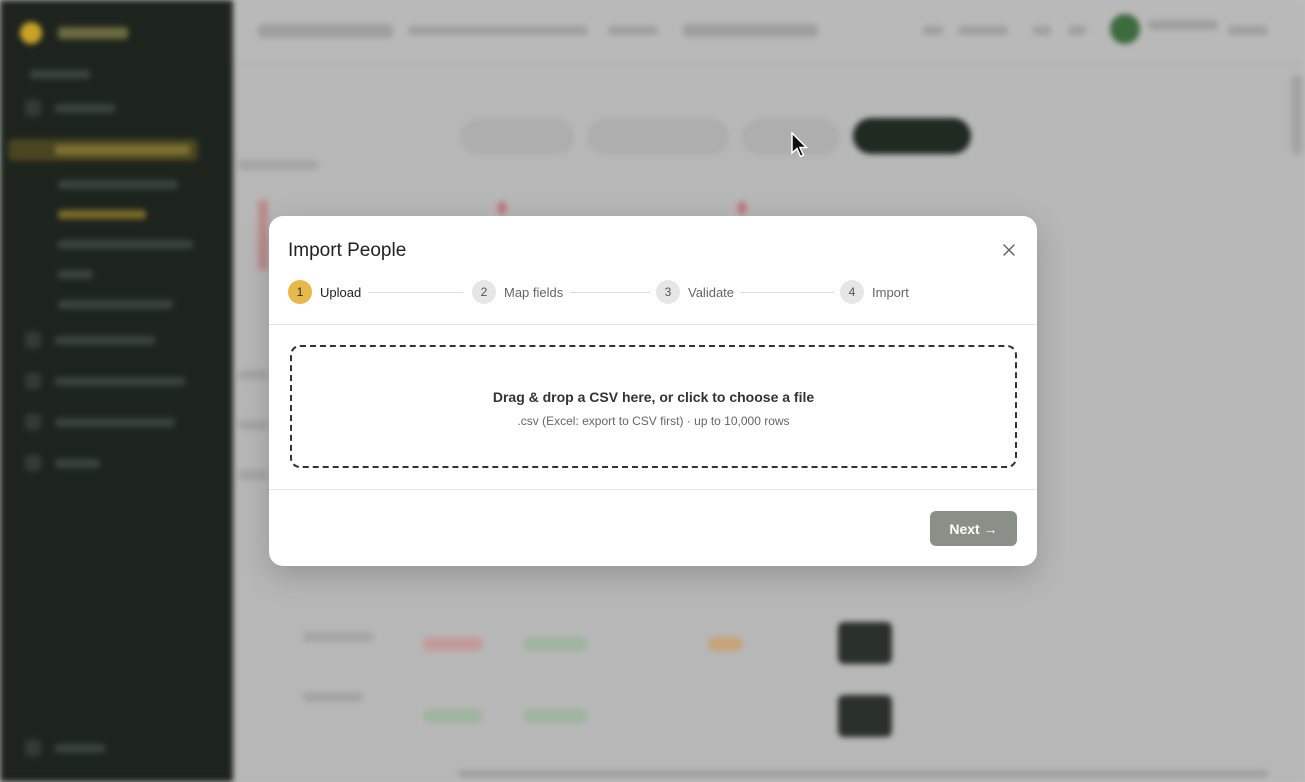 This screenshot has width=1305, height=782. I want to click on top-bar, so click(769, 31).